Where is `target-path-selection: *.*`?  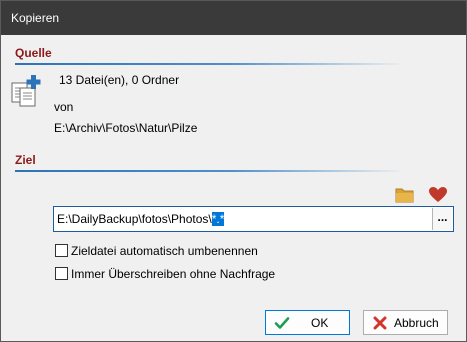
target-path-selection: *.* is located at coordinates (218, 219).